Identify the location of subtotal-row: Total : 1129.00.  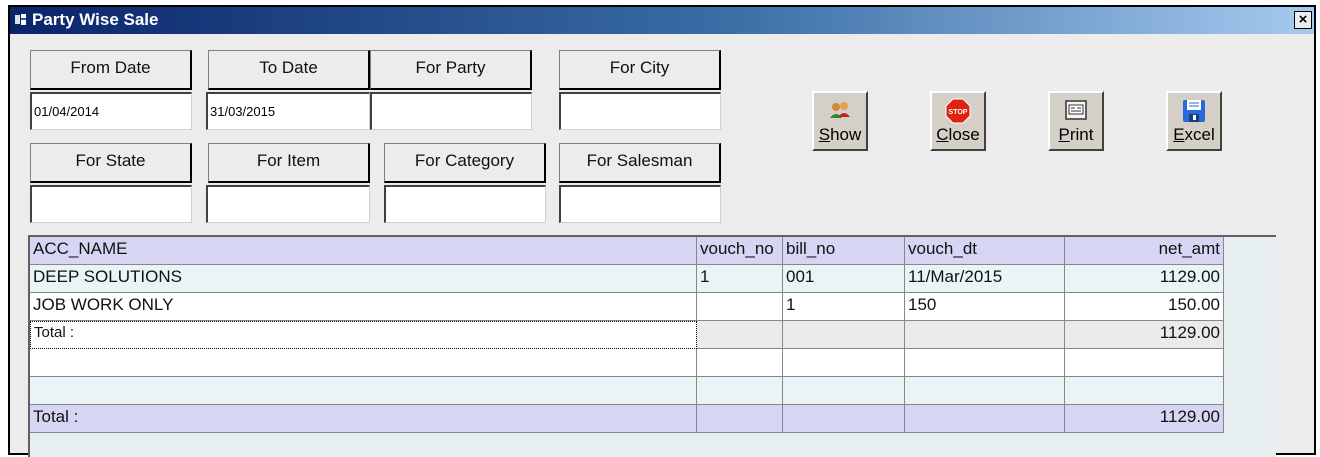
(627, 335).